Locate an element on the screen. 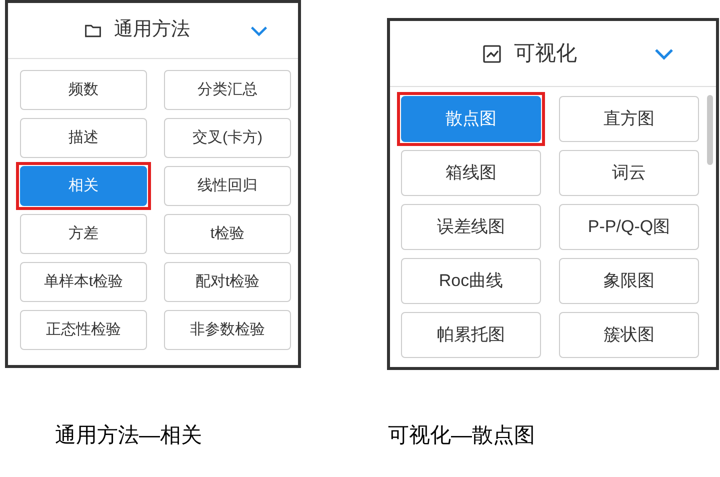 This screenshot has width=720, height=477. caption: 通用方法—相关 is located at coordinates (128, 436).